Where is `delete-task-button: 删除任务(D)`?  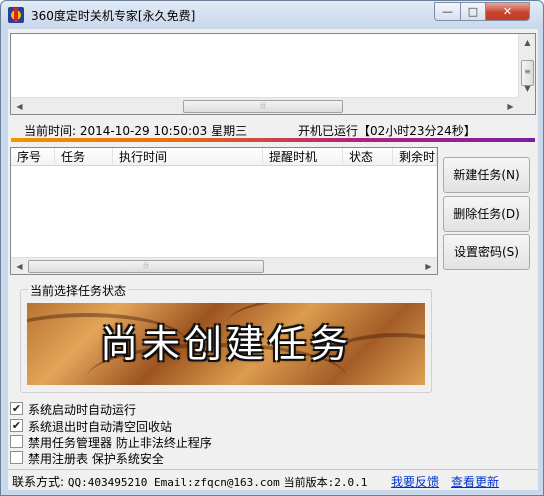 delete-task-button: 删除任务(D) is located at coordinates (486, 214).